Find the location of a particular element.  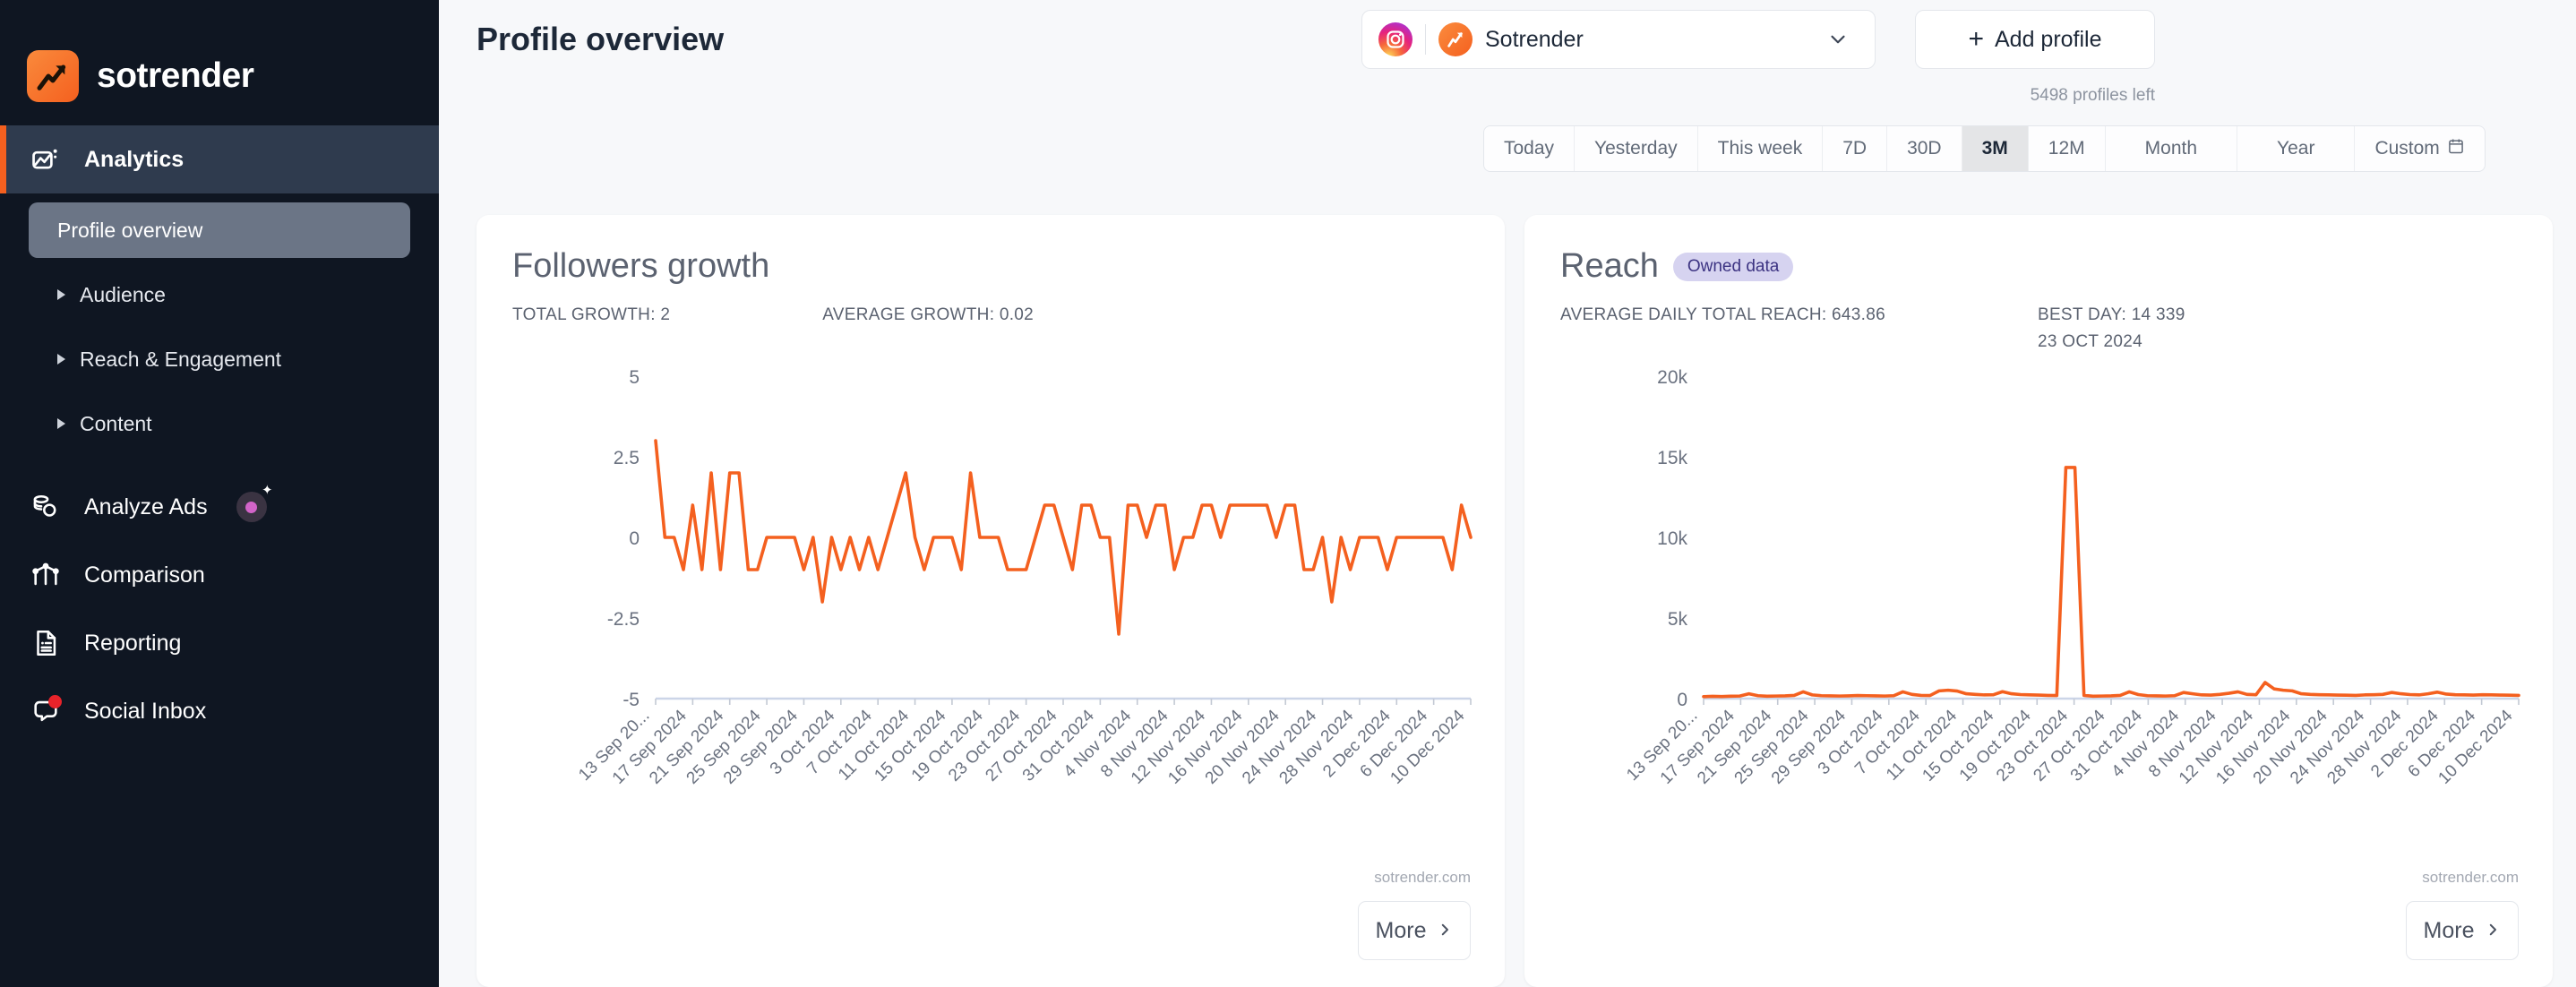

range-tab-custom: Custom is located at coordinates (2419, 148).